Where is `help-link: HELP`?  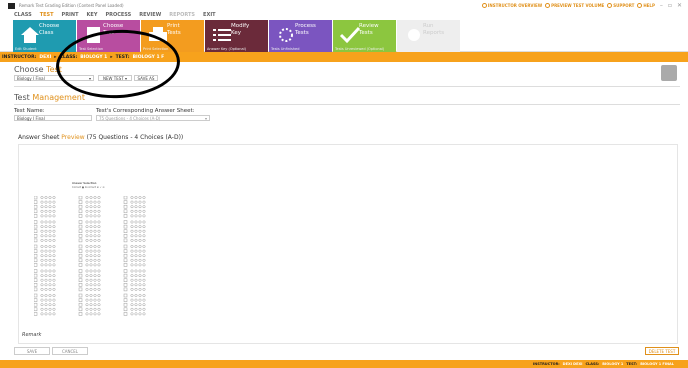
help-link: HELP is located at coordinates (646, 5).